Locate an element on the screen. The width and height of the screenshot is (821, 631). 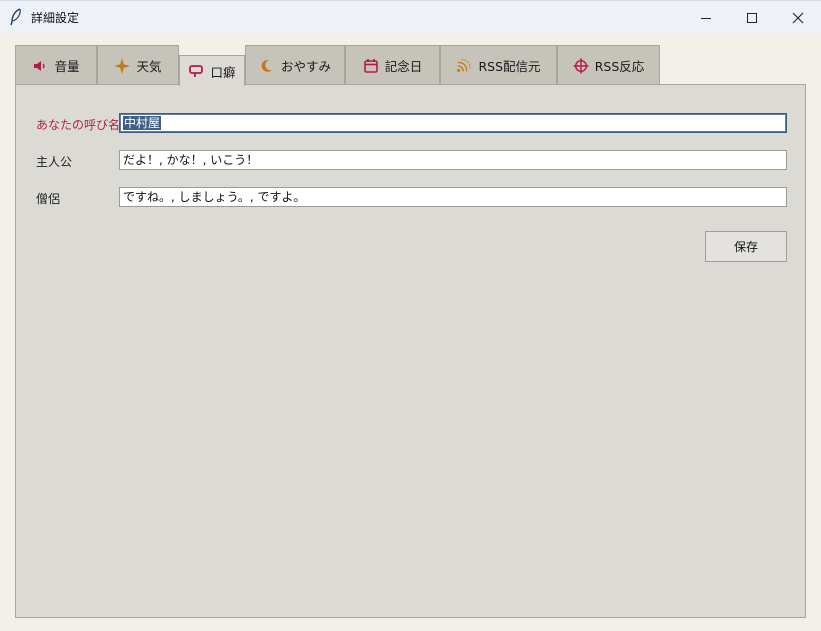
hero-input: だよ！, かな！, いこう！ is located at coordinates (453, 160).